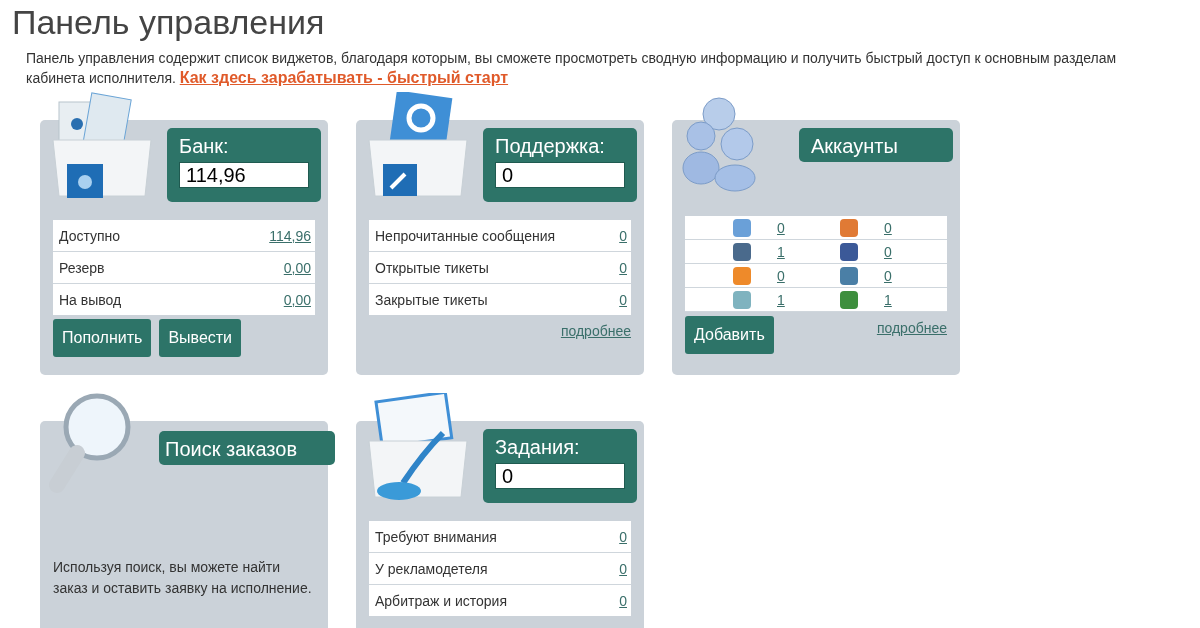 The height and width of the screenshot is (628, 1200). I want to click on row-label: На вывод, so click(90, 299).